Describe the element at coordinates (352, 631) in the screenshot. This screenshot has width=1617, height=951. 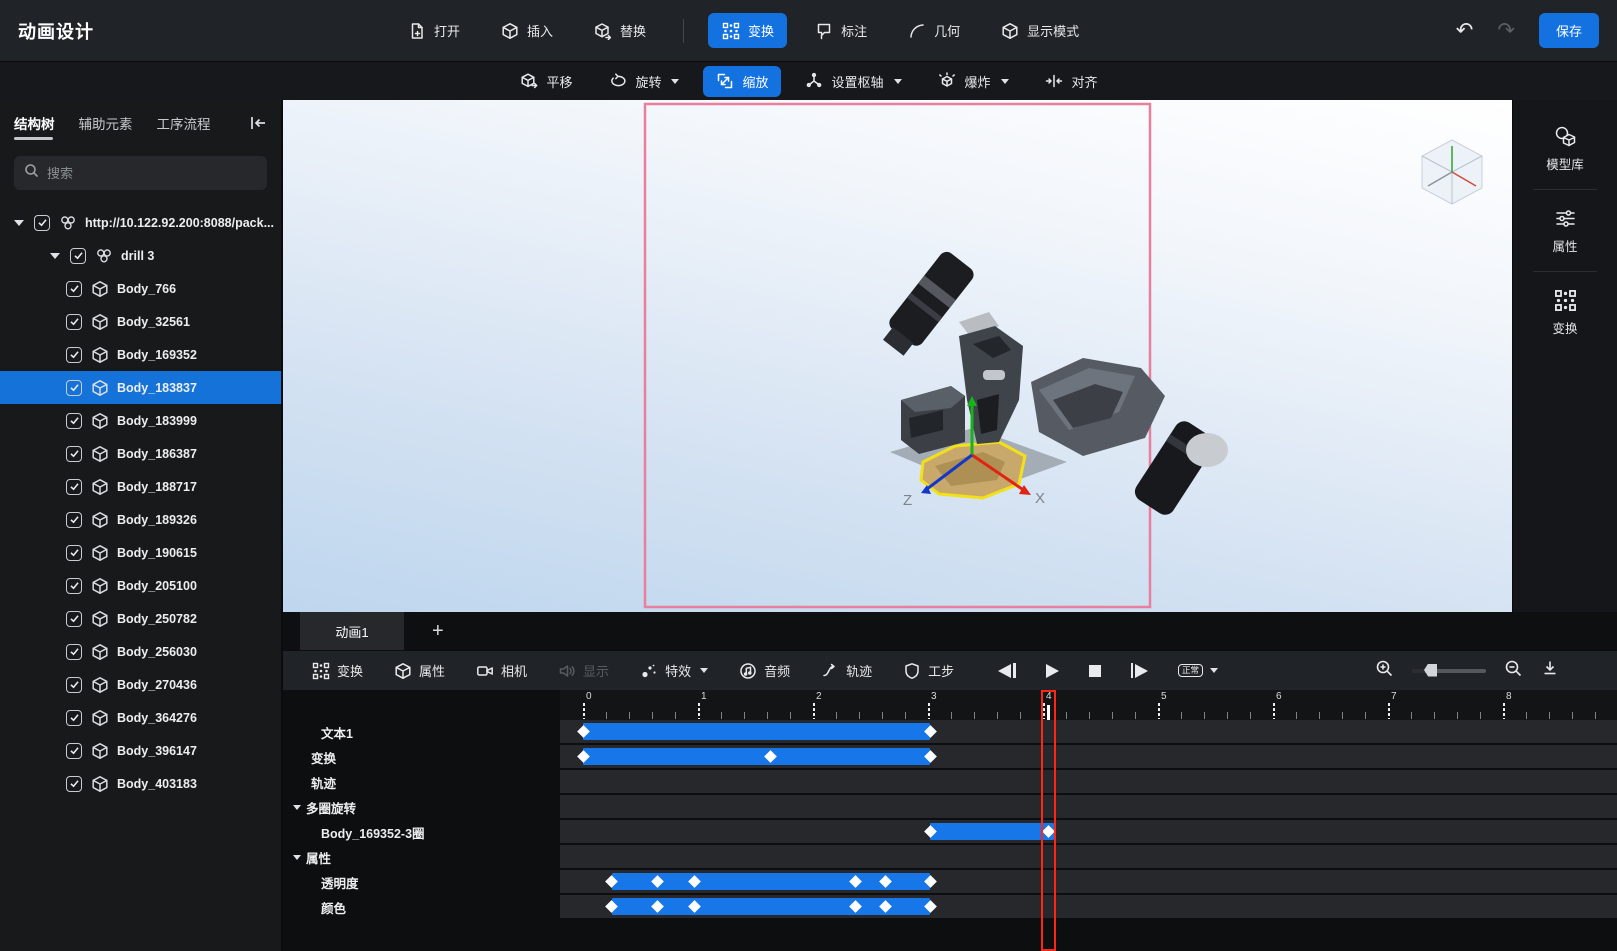
I see `animation-tab: 动画1` at that location.